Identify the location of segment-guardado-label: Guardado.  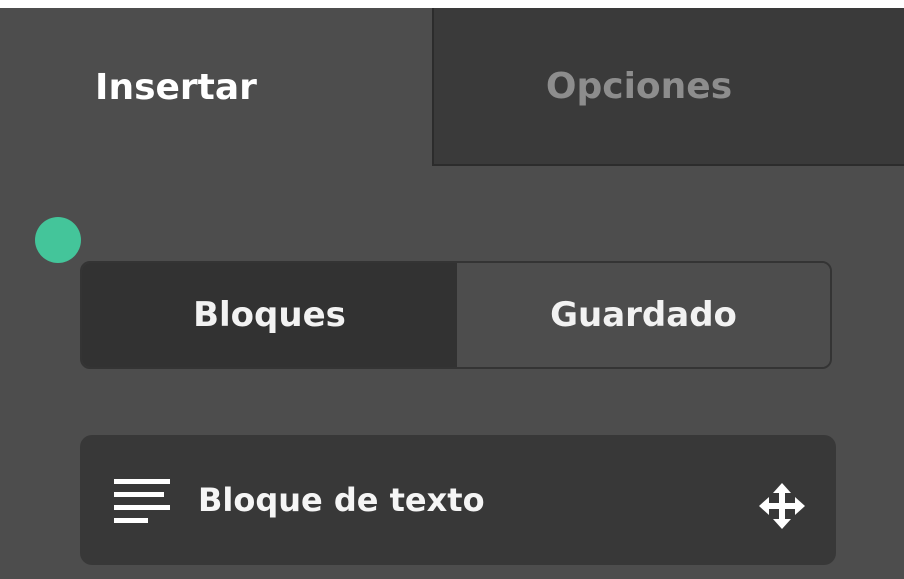
(643, 315).